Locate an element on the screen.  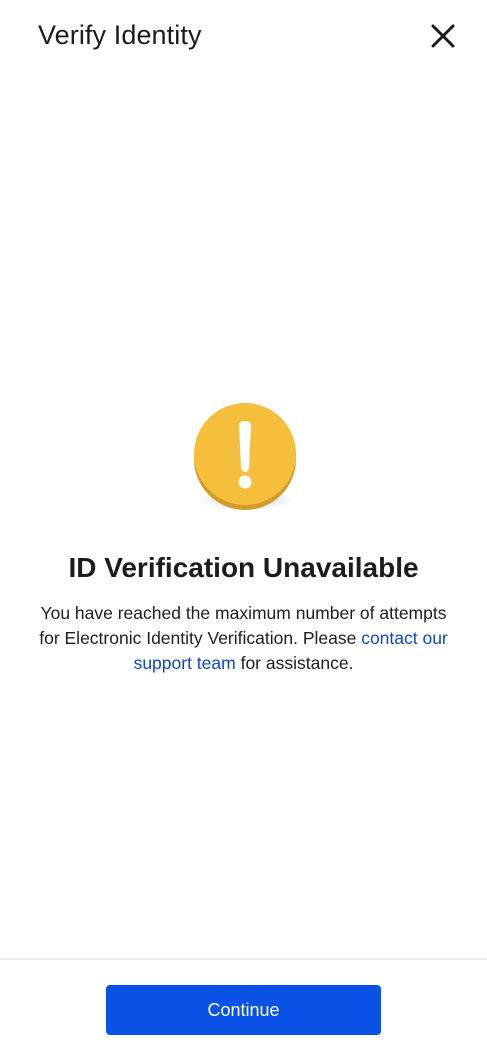
close-button is located at coordinates (443, 36).